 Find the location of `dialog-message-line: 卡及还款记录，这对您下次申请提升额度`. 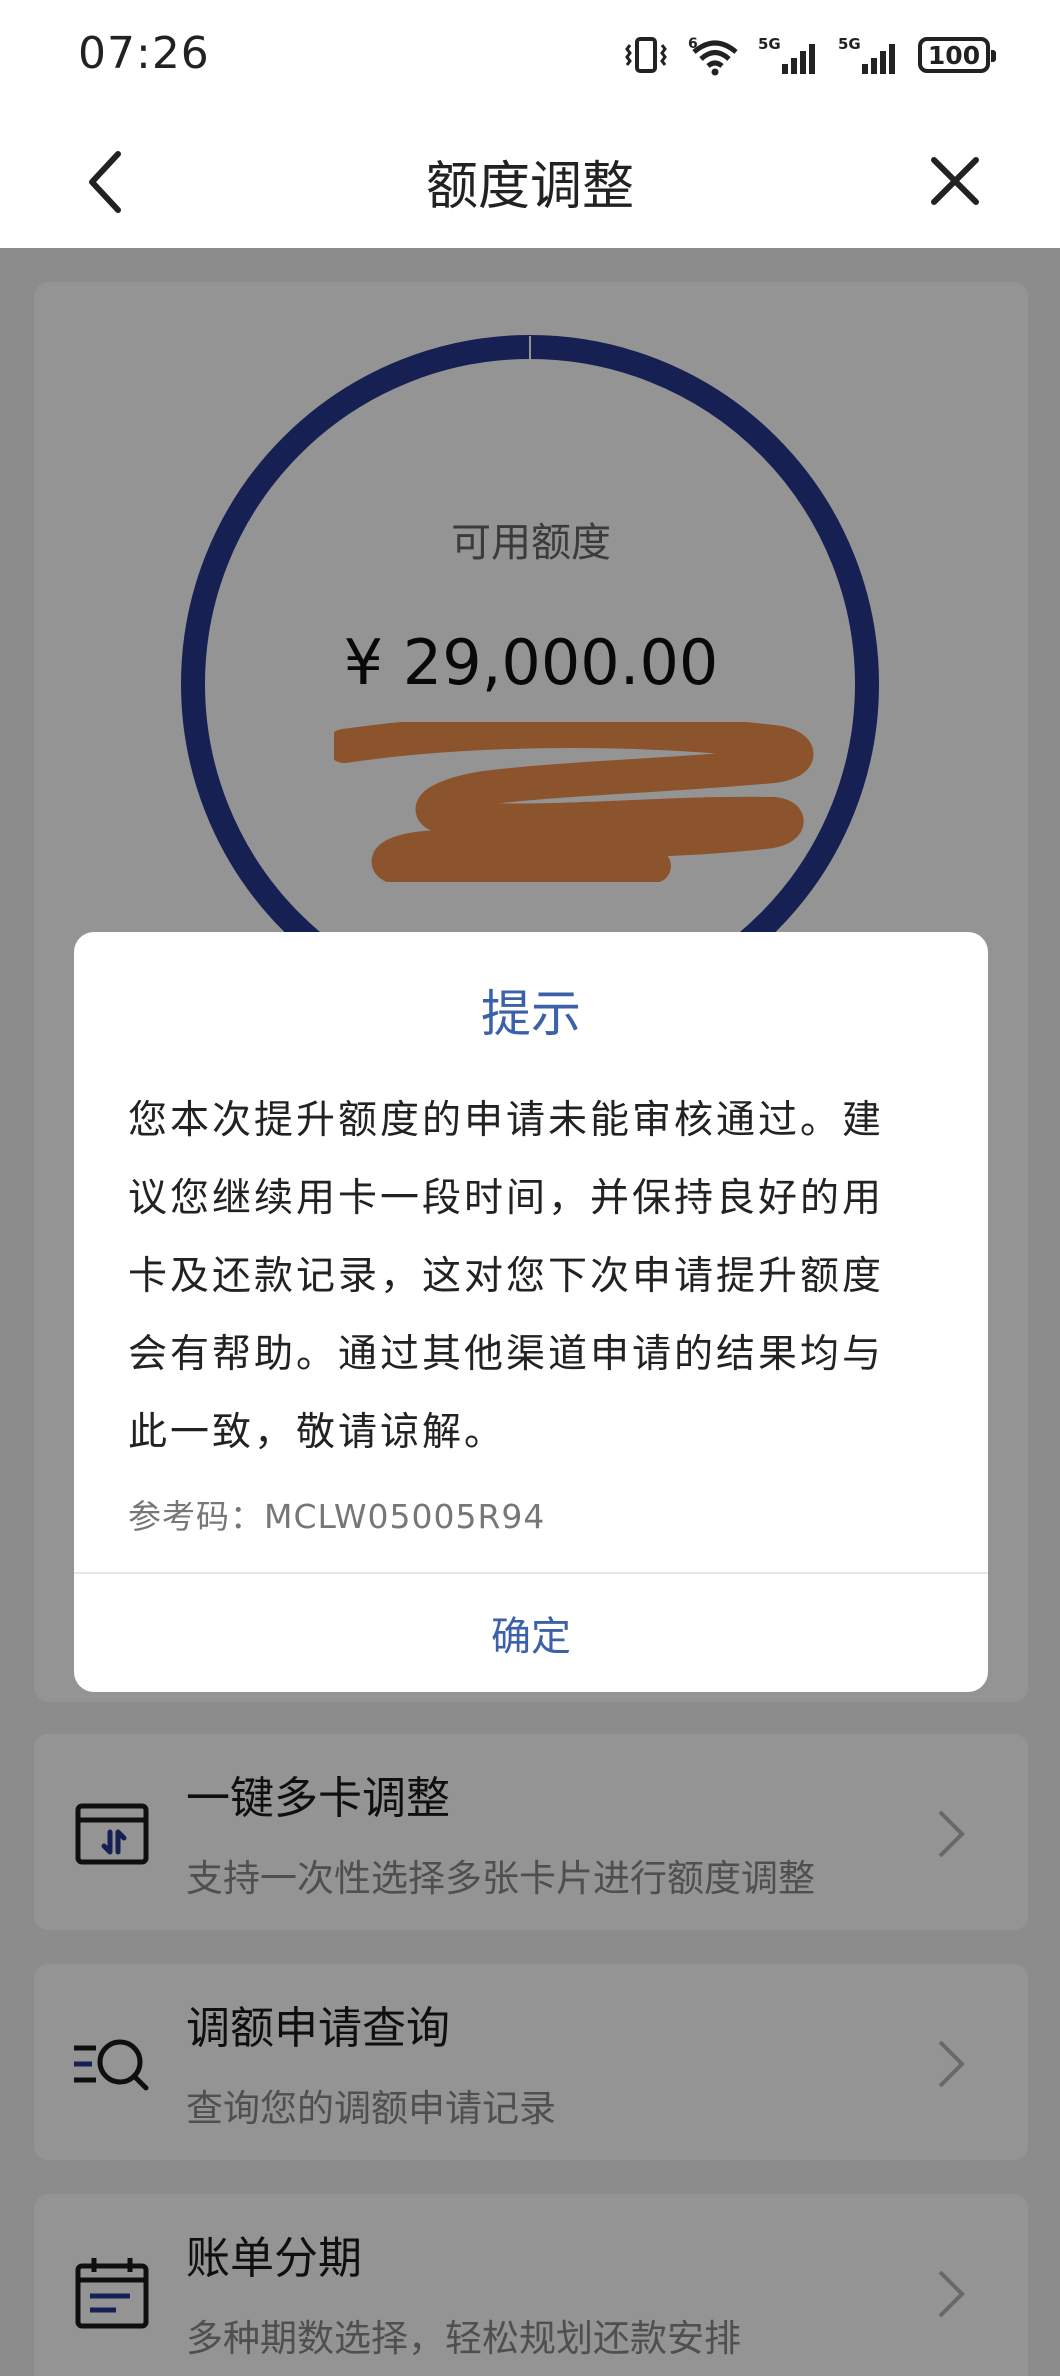

dialog-message-line: 卡及还款记录，这对您下次申请提升额度 is located at coordinates (506, 1276).